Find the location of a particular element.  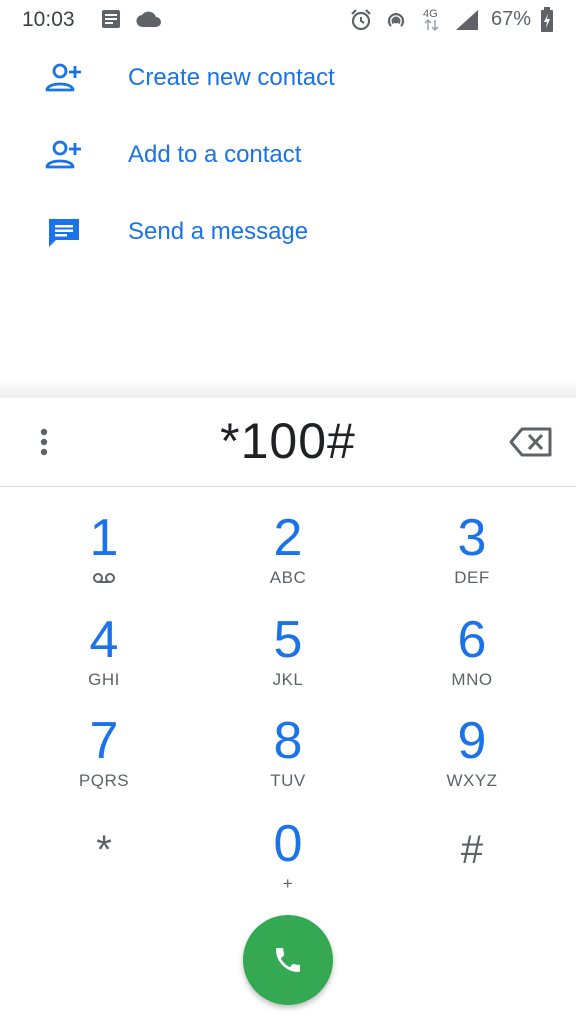

key-1: 1 is located at coordinates (104, 556).